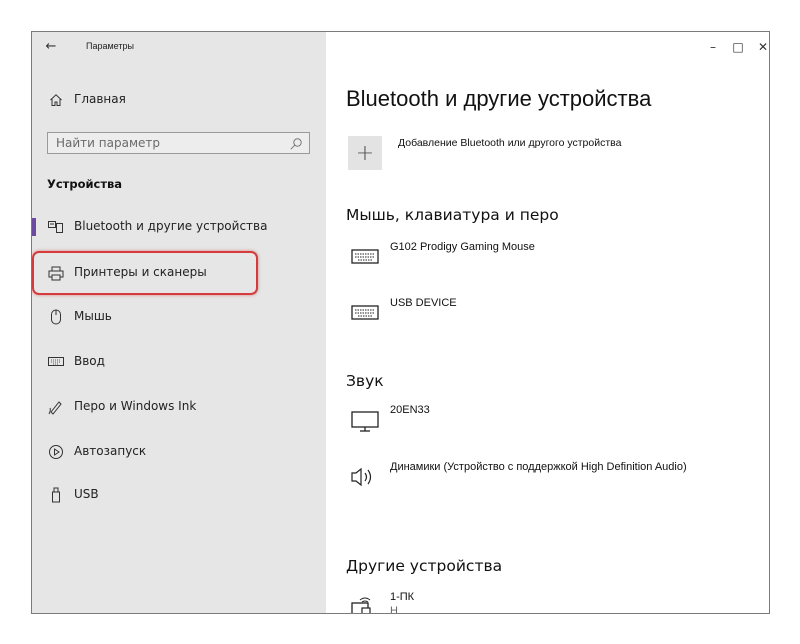 The image size is (800, 644). What do you see at coordinates (86, 494) in the screenshot?
I see `sidebar-item-label: USB` at bounding box center [86, 494].